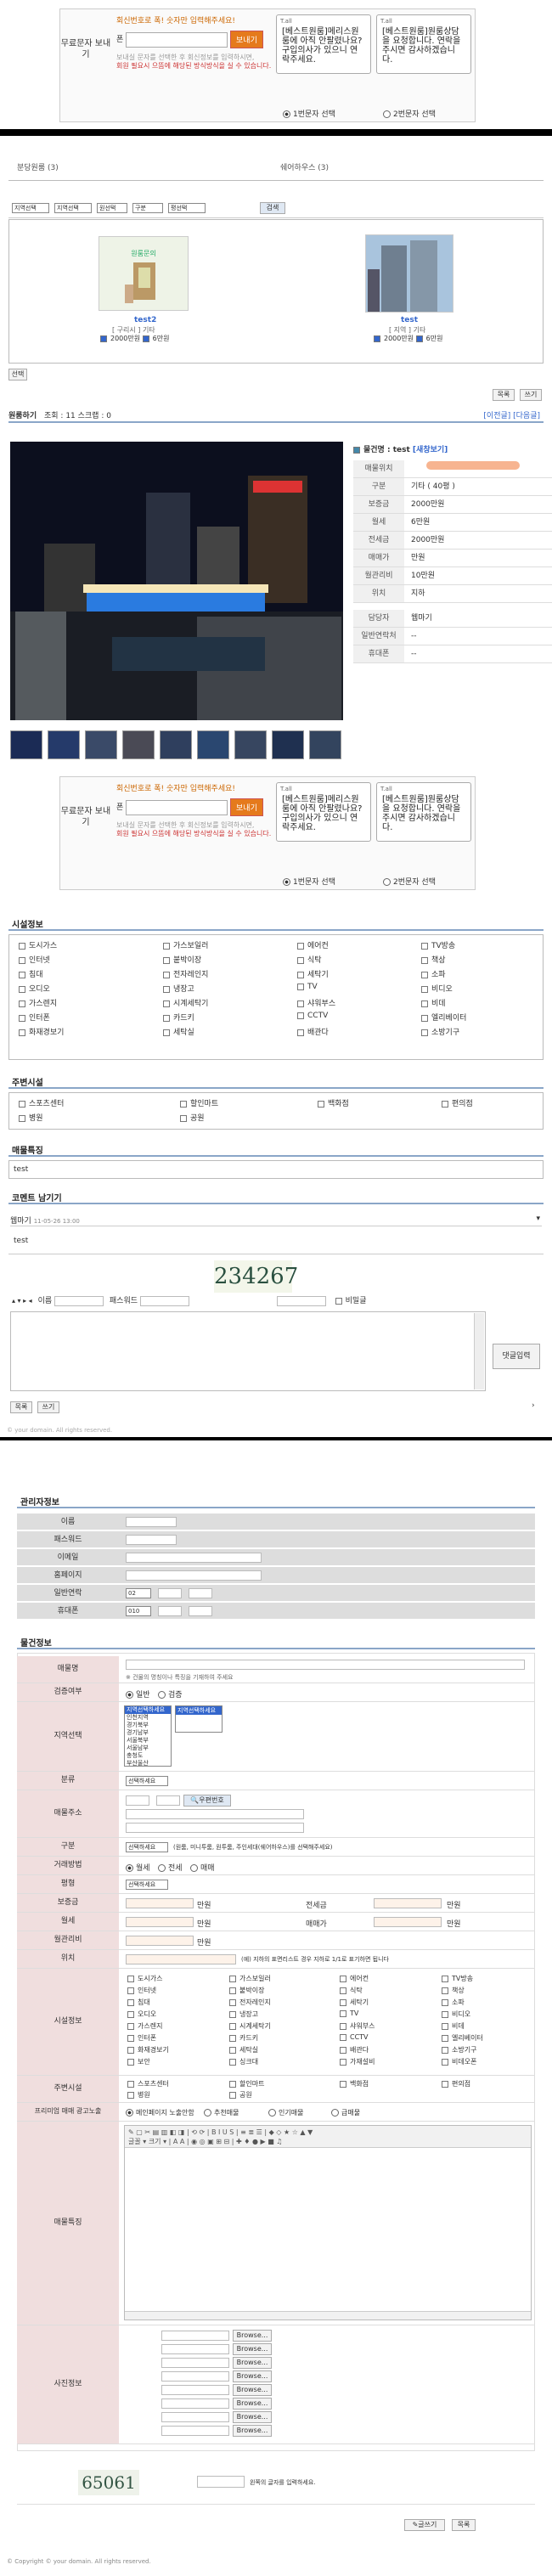  I want to click on secret-checkbox, so click(338, 1301).